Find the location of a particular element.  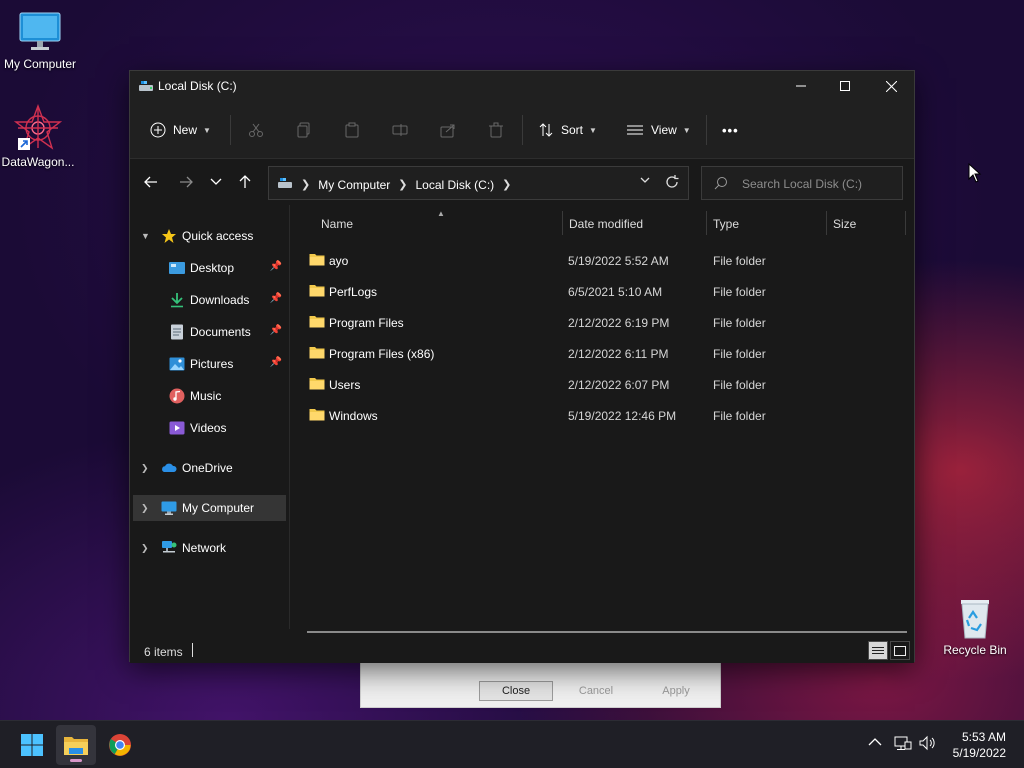

cut-button is located at coordinates (256, 130).